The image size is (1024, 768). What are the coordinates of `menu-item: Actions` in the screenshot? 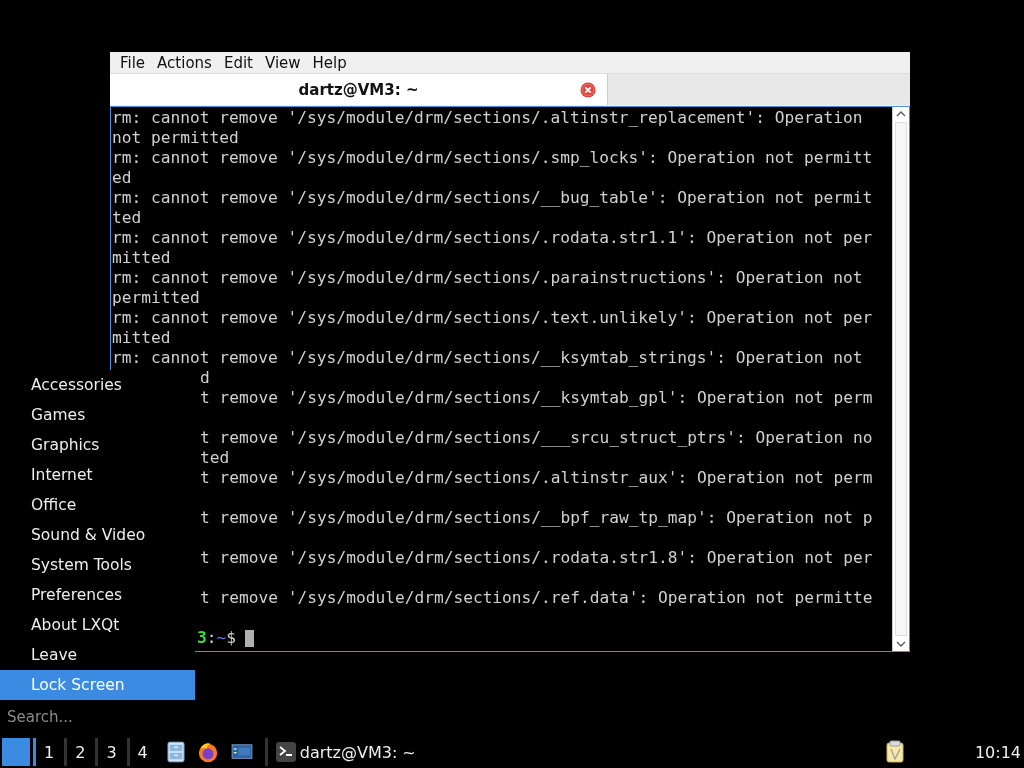 It's located at (184, 62).